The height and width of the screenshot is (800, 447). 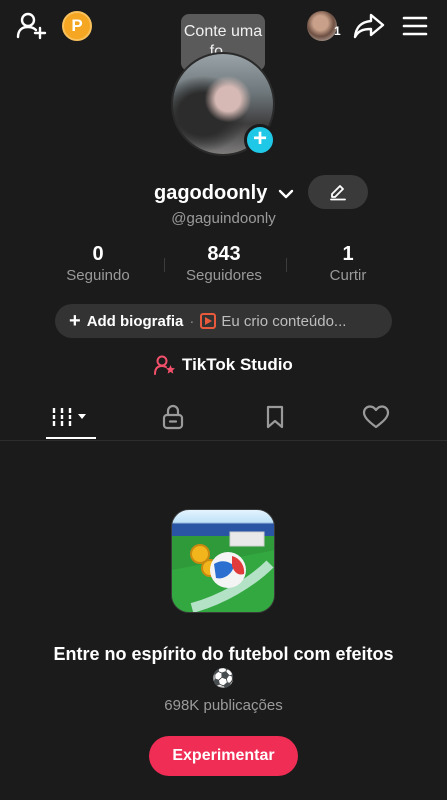 I want to click on studio-icon, so click(x=164, y=365).